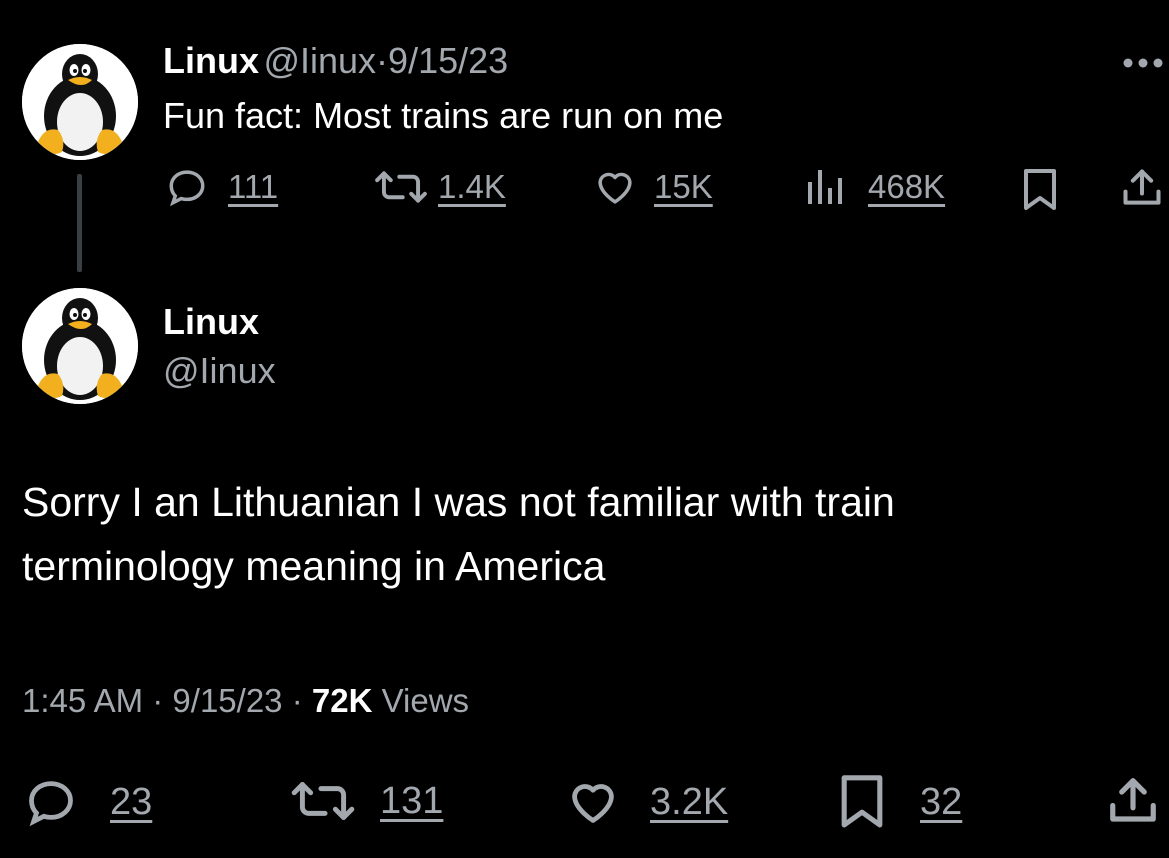 This screenshot has height=858, width=1169. What do you see at coordinates (131, 801) in the screenshot?
I see `reply-count: 23` at bounding box center [131, 801].